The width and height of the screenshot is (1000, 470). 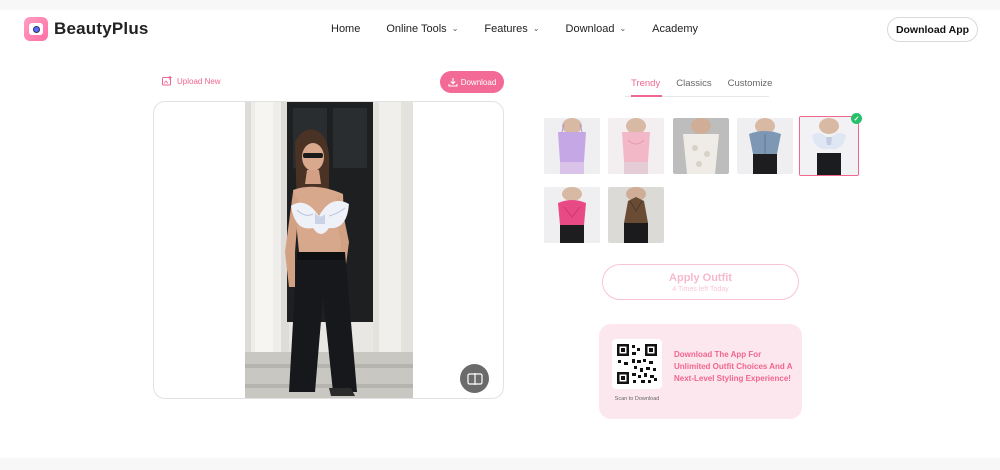 I want to click on selected-check-icon: ✓, so click(x=856, y=118).